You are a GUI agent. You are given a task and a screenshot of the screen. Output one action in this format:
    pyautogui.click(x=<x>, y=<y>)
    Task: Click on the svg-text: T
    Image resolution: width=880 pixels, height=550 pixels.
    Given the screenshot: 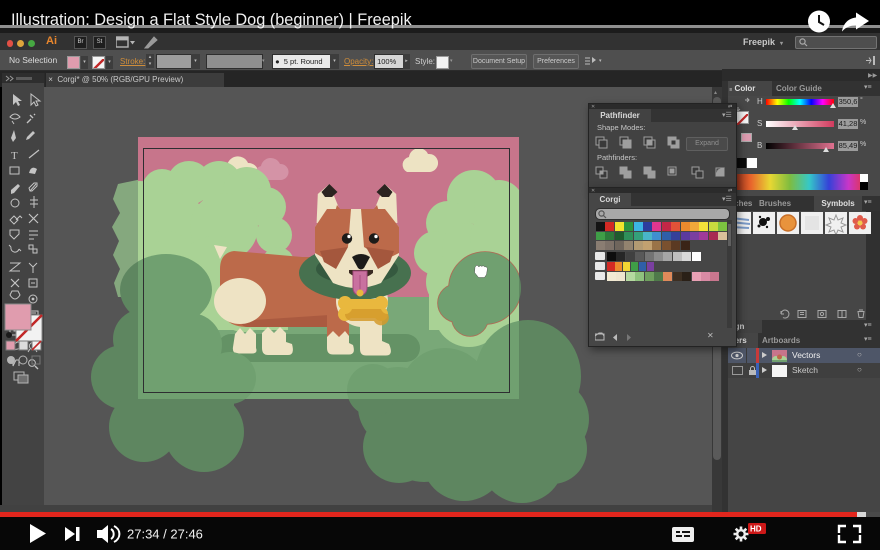 What is the action you would take?
    pyautogui.click(x=14, y=156)
    